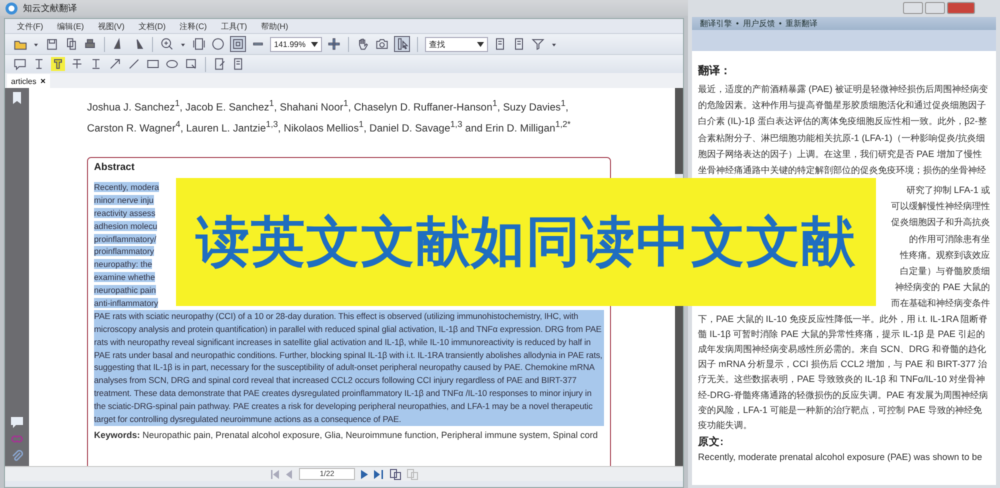 This screenshot has width=1000, height=488. What do you see at coordinates (363, 44) in the screenshot?
I see `hand-tool-icon` at bounding box center [363, 44].